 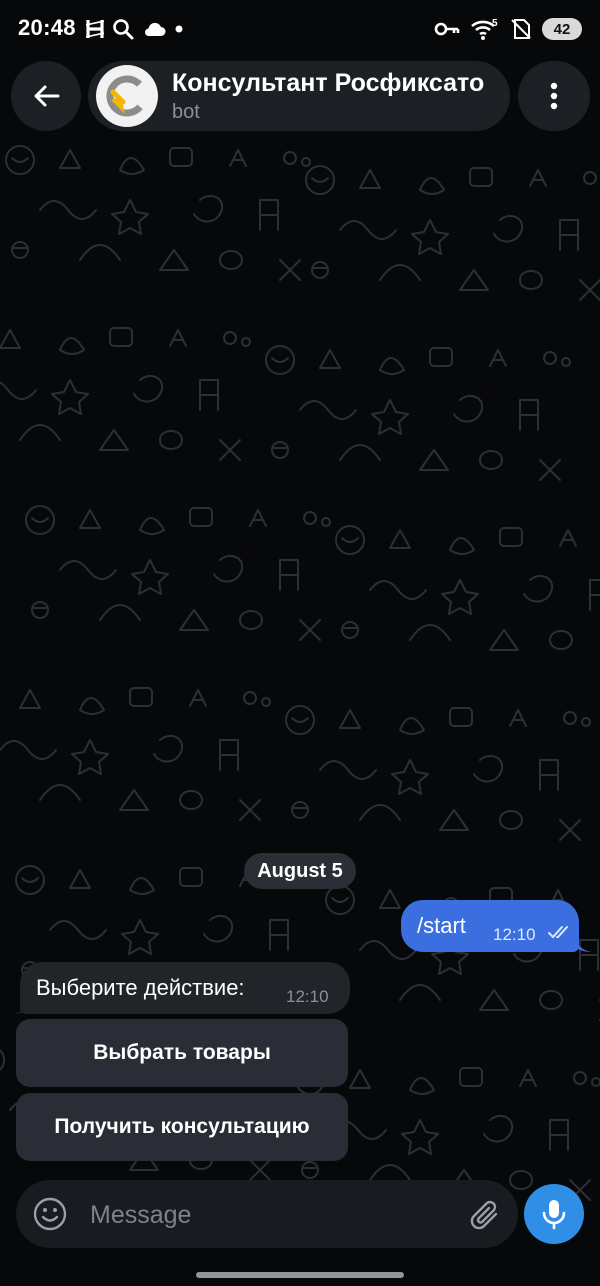 I want to click on back-button, so click(x=46, y=96).